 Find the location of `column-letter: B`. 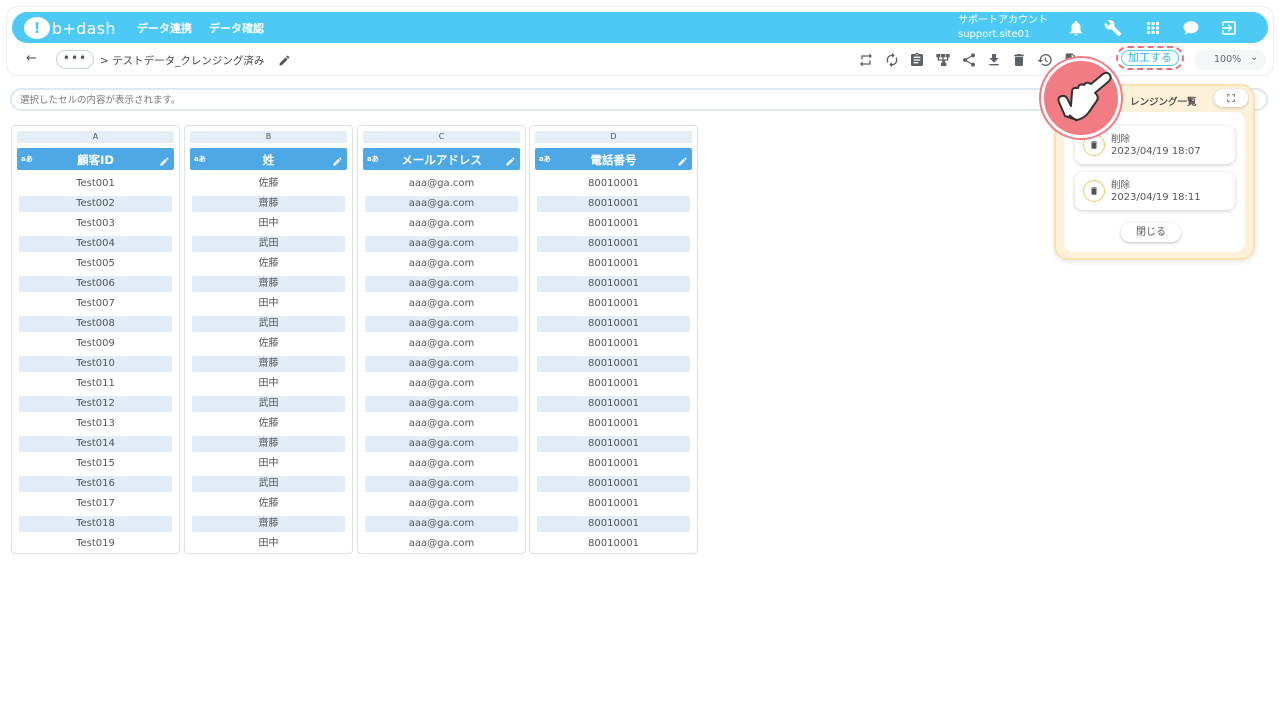

column-letter: B is located at coordinates (268, 137).